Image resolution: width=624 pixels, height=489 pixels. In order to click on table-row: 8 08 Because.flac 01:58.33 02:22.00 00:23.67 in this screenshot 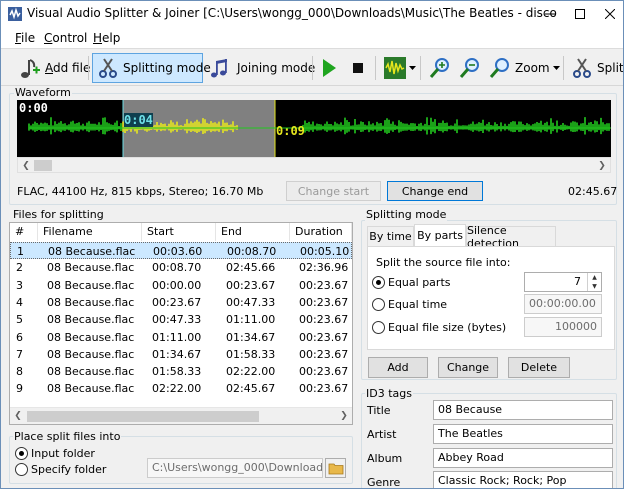, I will do `click(181, 371)`.